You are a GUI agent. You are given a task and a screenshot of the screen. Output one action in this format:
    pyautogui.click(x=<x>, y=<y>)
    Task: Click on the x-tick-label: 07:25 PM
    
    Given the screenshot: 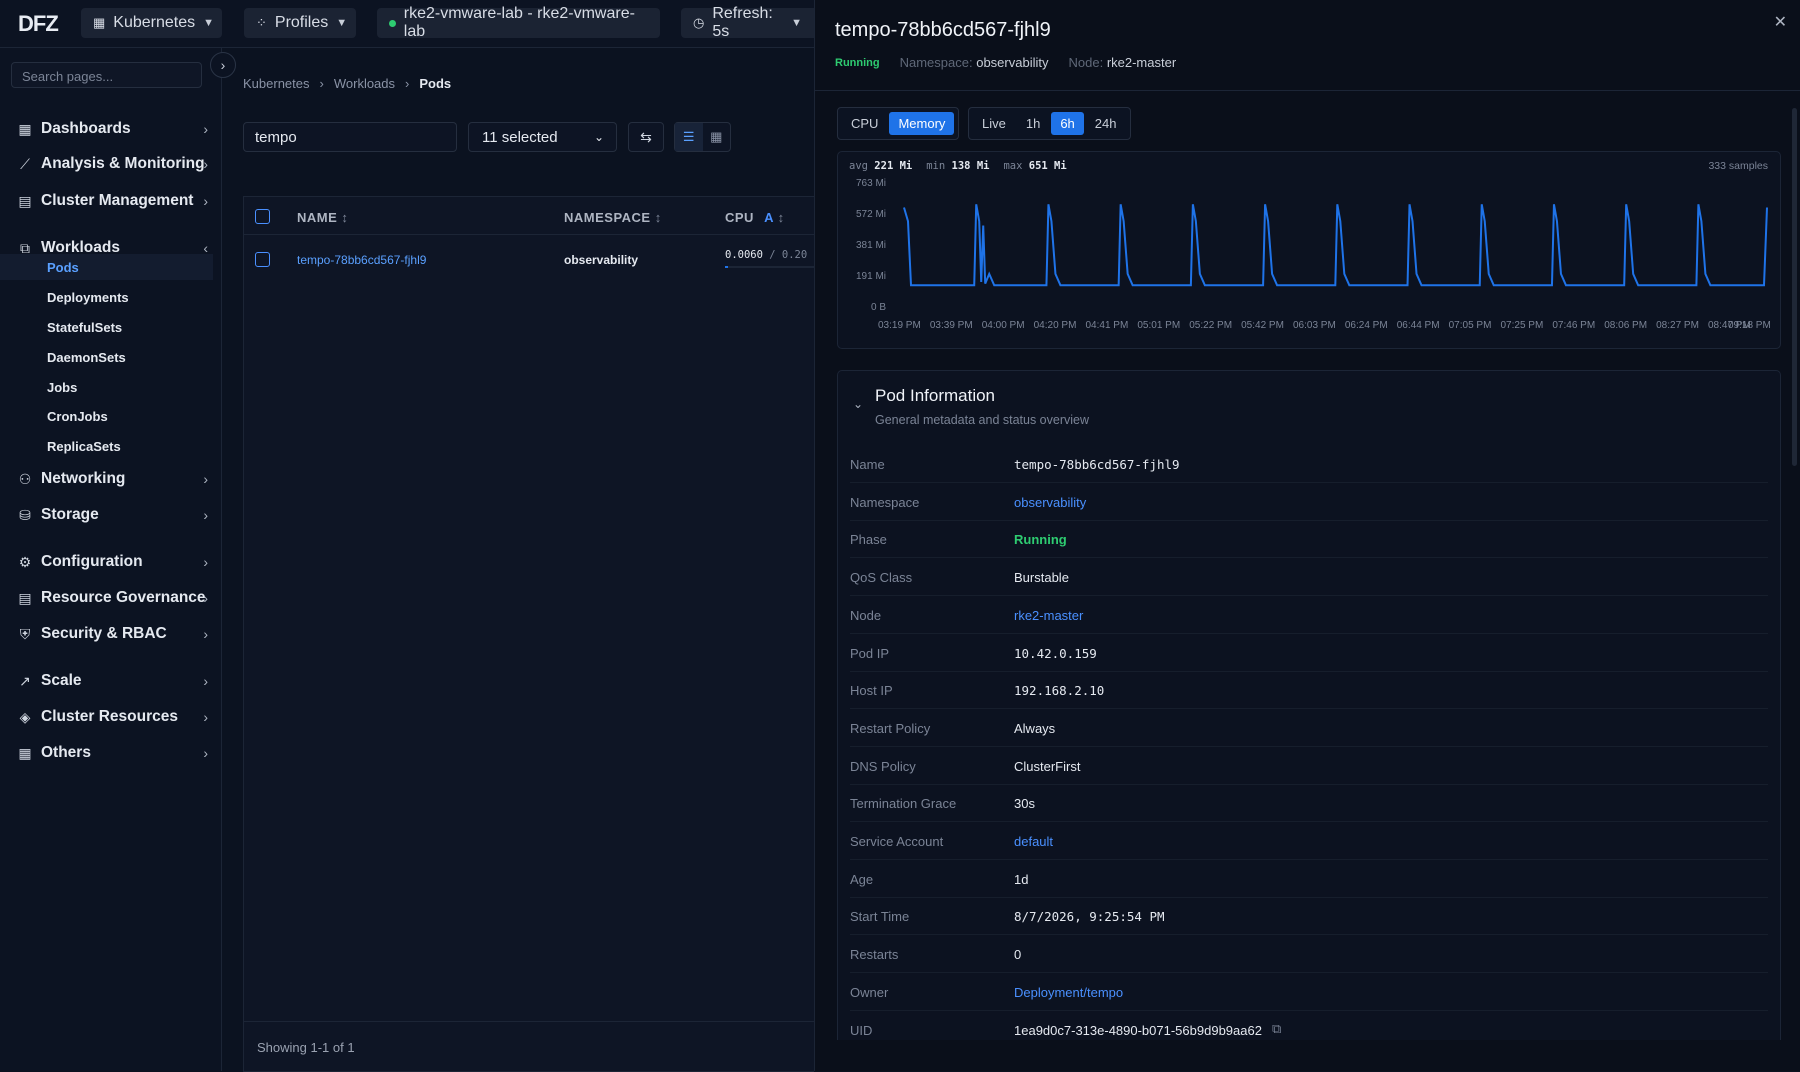 What is the action you would take?
    pyautogui.click(x=1522, y=325)
    